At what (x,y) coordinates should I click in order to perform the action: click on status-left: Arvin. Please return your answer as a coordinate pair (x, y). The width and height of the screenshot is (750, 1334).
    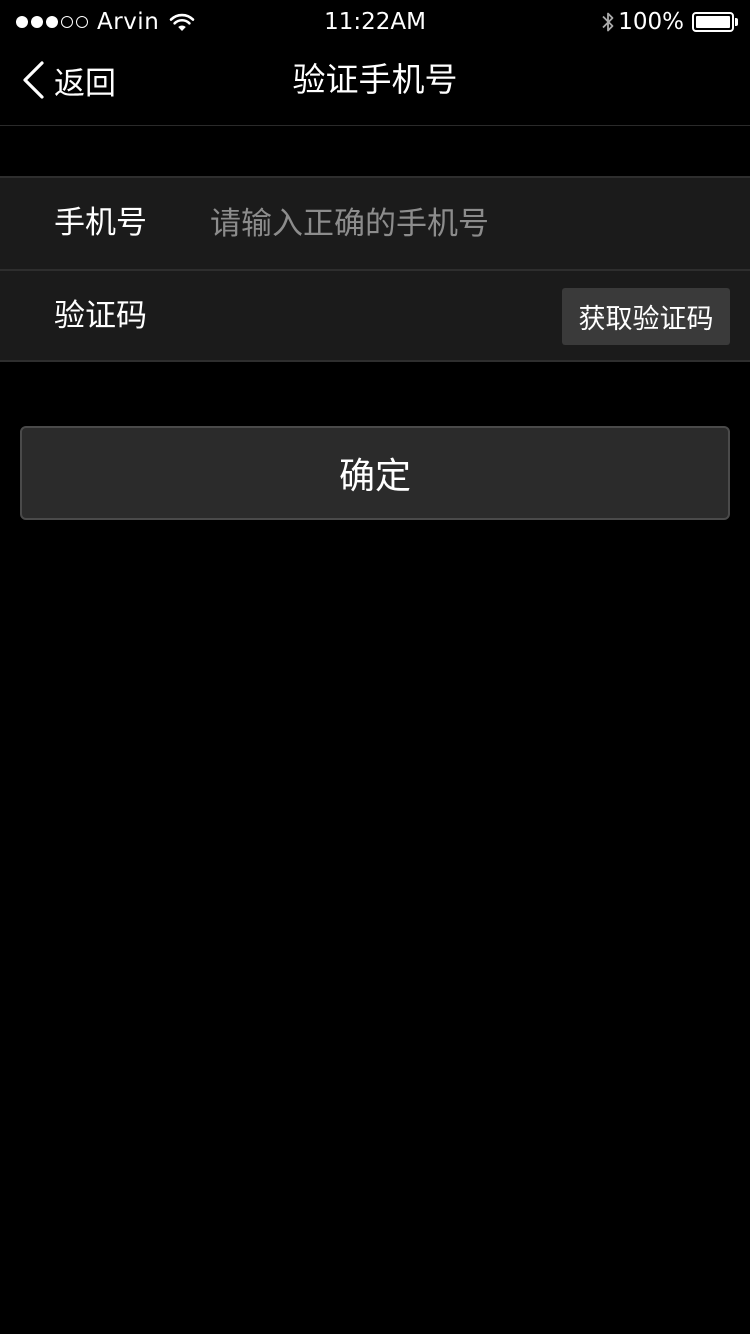
    Looking at the image, I should click on (105, 22).